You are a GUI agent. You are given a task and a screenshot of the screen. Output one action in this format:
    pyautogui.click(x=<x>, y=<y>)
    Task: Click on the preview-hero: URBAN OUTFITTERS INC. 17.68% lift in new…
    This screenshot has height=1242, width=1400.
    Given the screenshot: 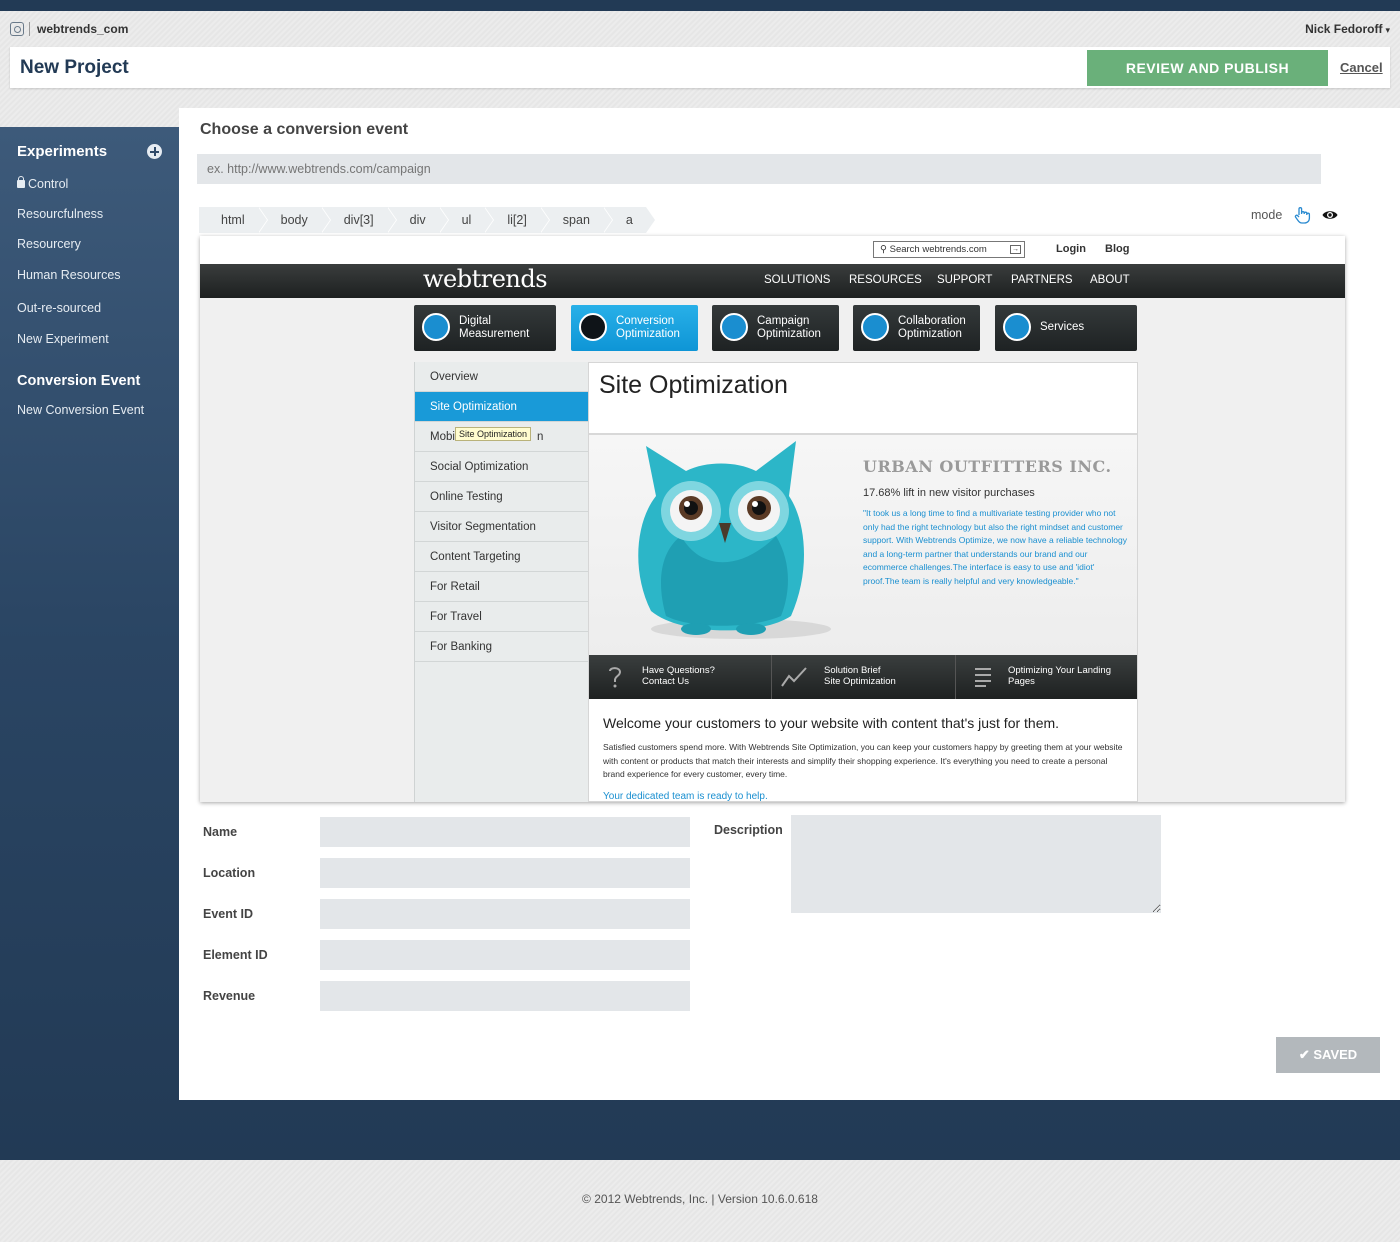 What is the action you would take?
    pyautogui.click(x=863, y=544)
    